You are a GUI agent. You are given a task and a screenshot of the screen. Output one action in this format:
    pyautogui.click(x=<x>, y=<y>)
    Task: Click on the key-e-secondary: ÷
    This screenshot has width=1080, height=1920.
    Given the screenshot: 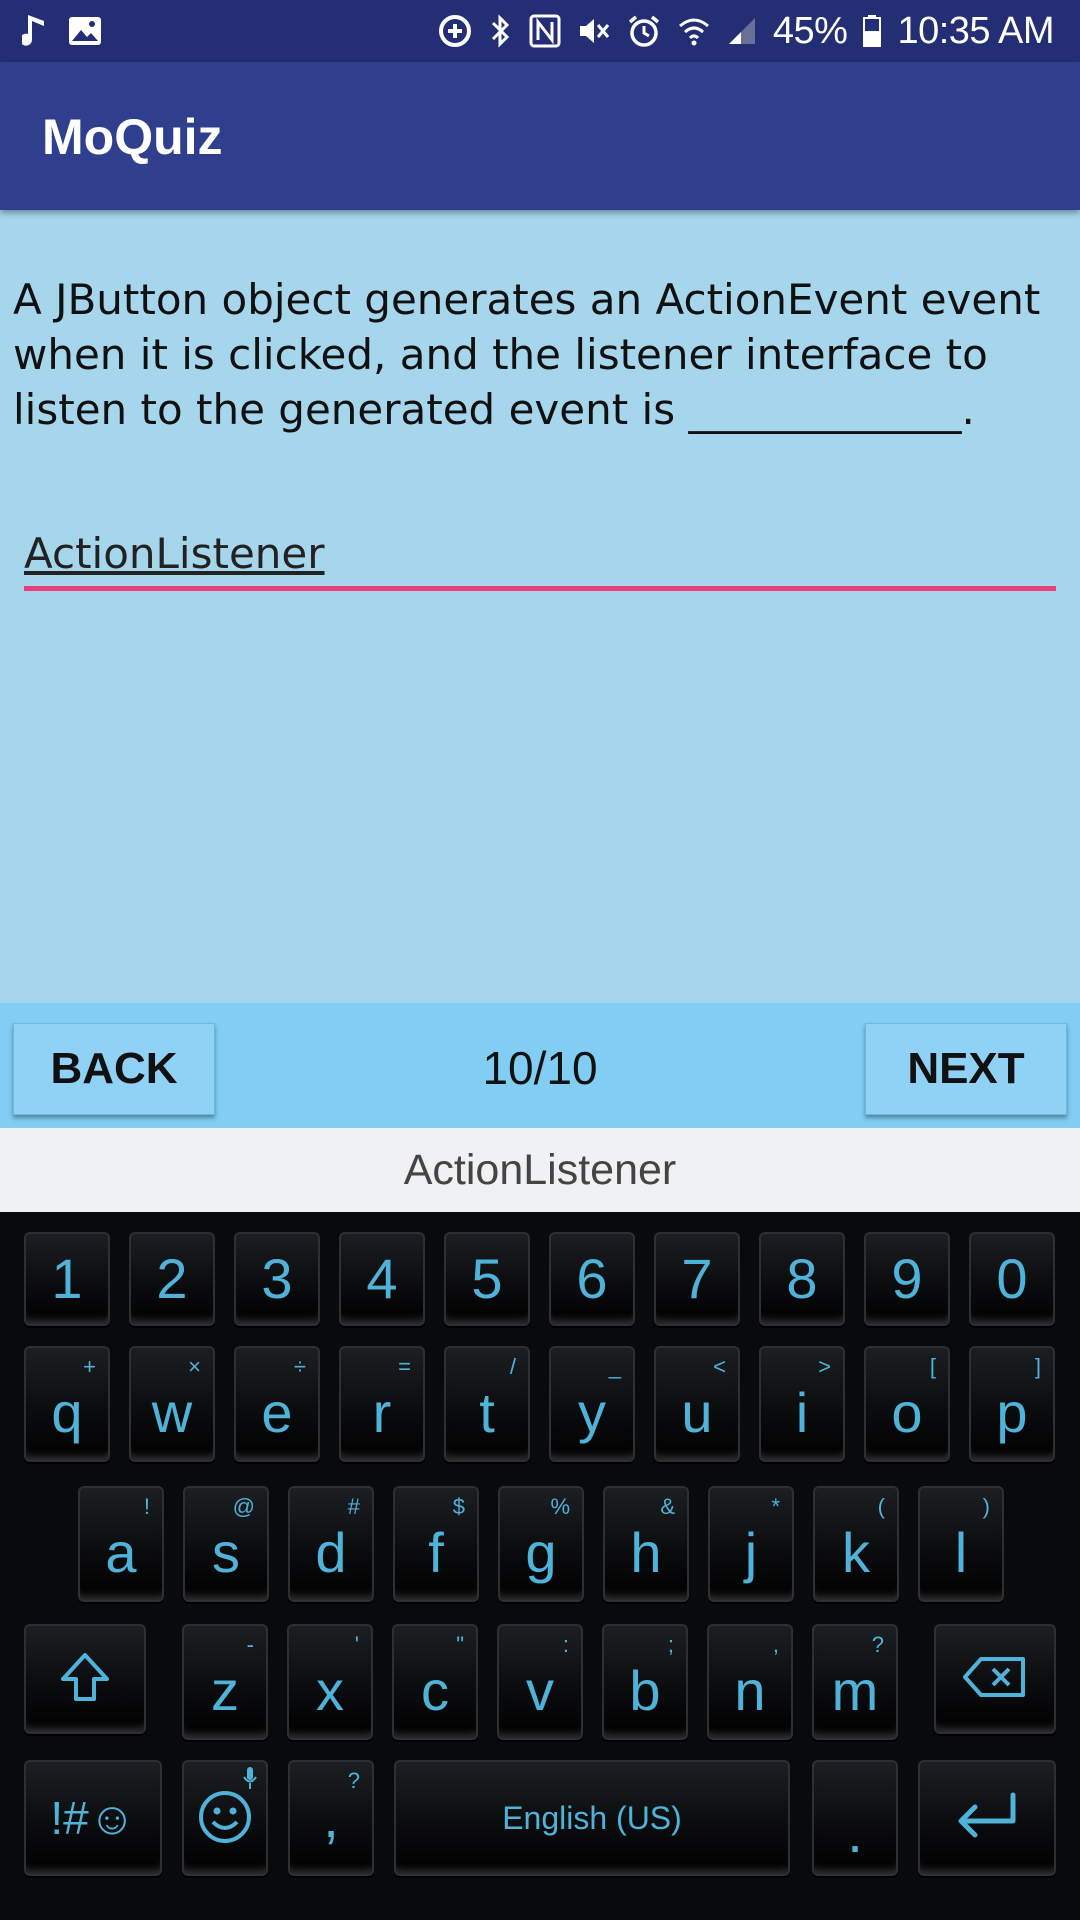 What is the action you would take?
    pyautogui.click(x=299, y=1366)
    